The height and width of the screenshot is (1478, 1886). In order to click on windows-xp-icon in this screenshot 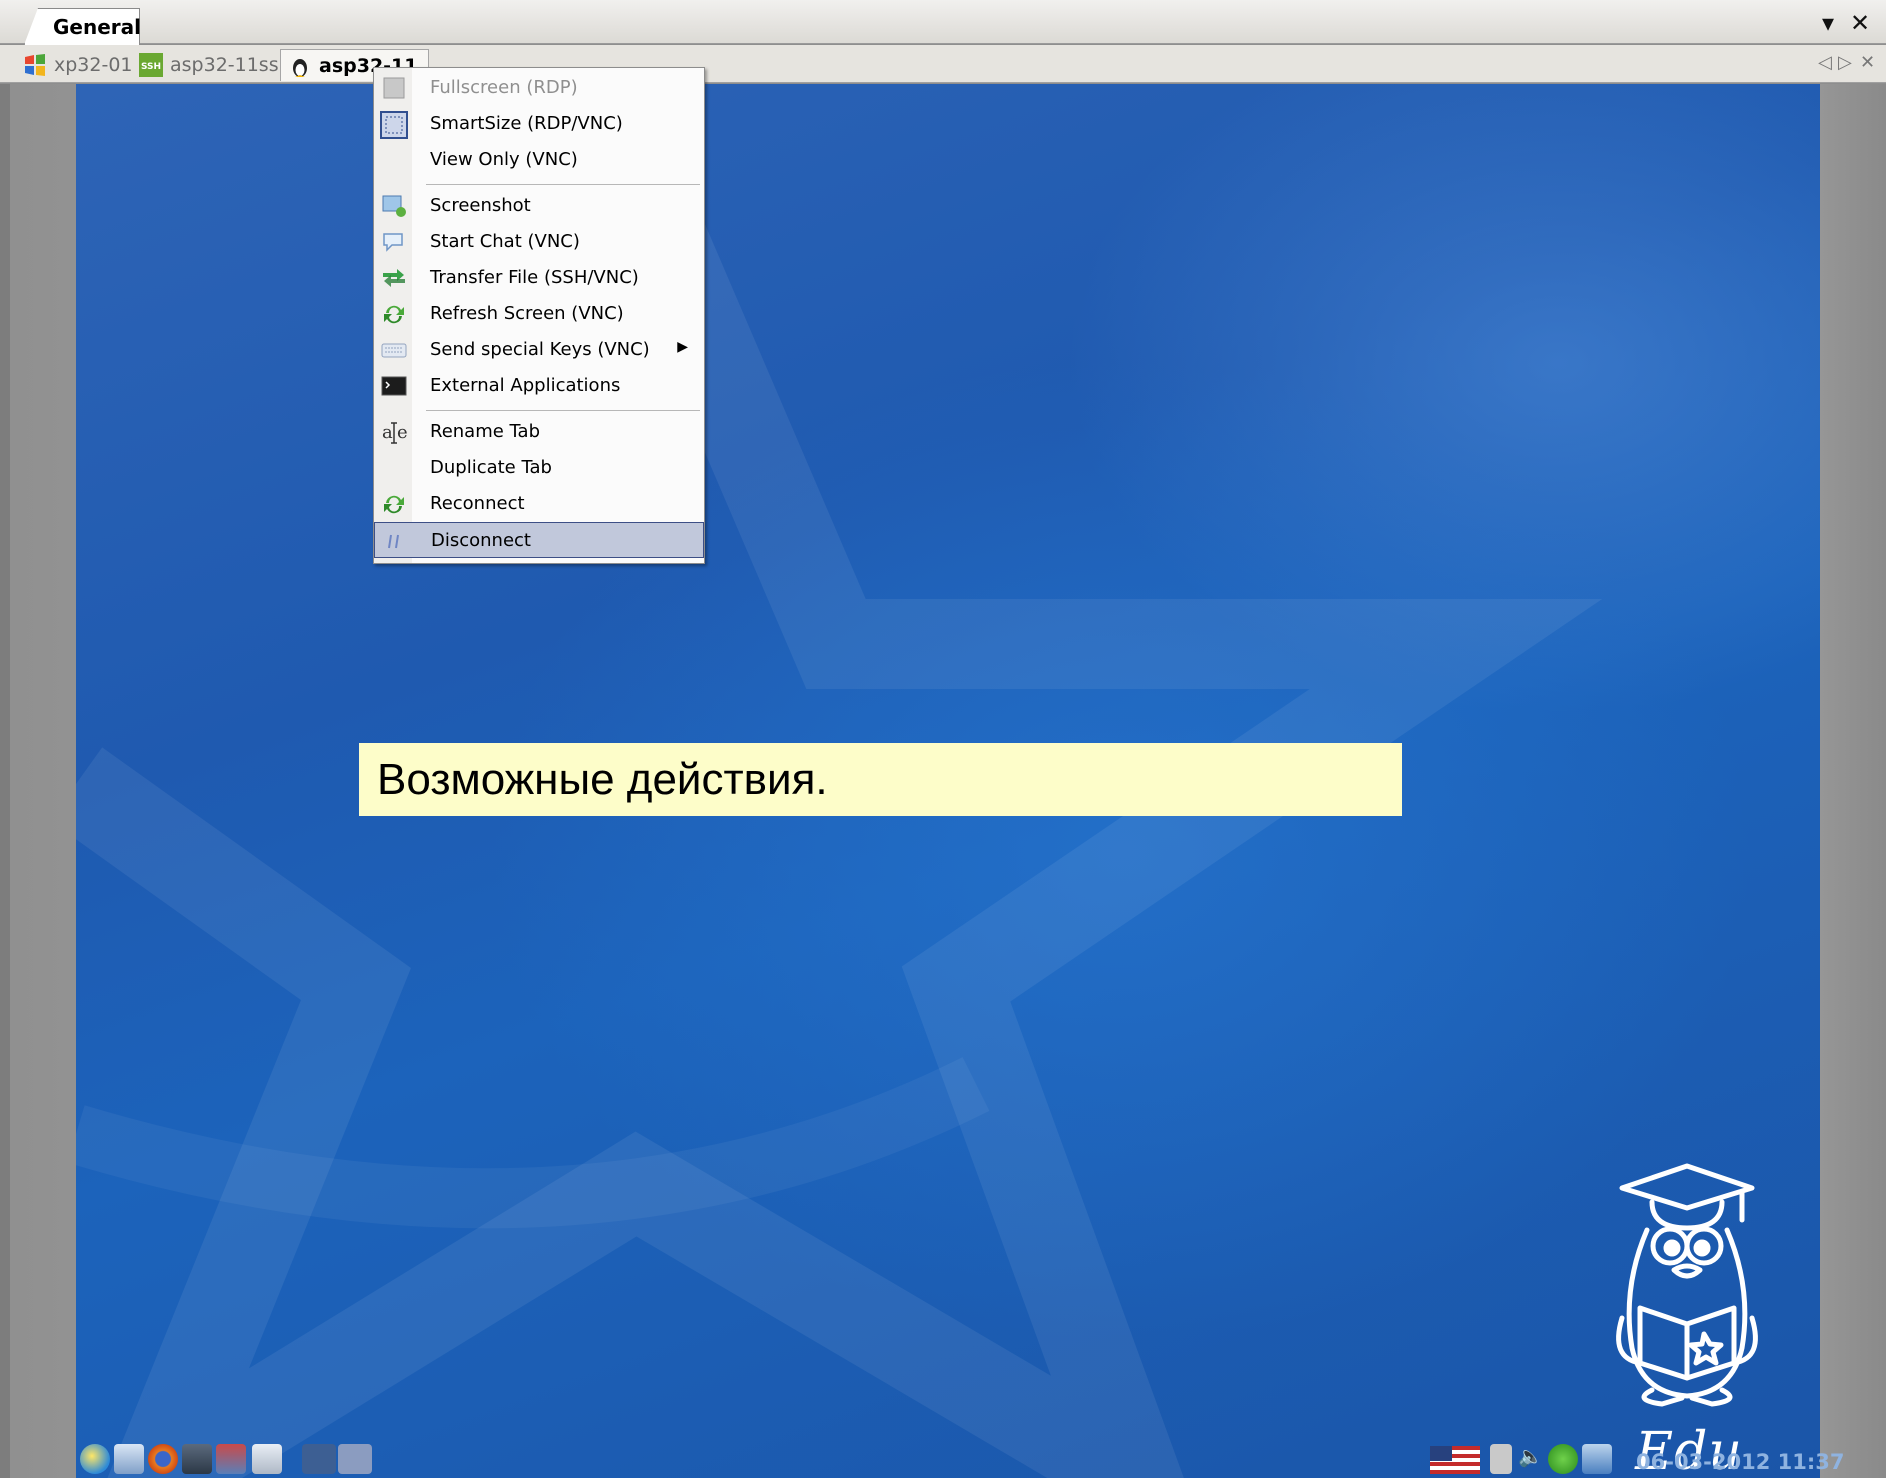, I will do `click(35, 65)`.